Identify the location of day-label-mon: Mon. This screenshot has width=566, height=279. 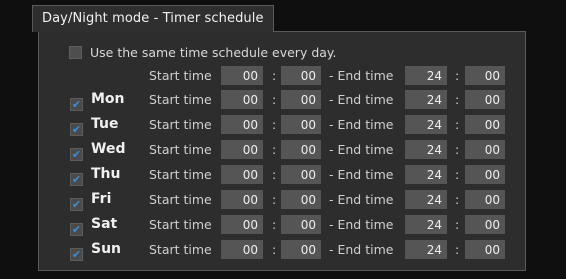
(108, 99).